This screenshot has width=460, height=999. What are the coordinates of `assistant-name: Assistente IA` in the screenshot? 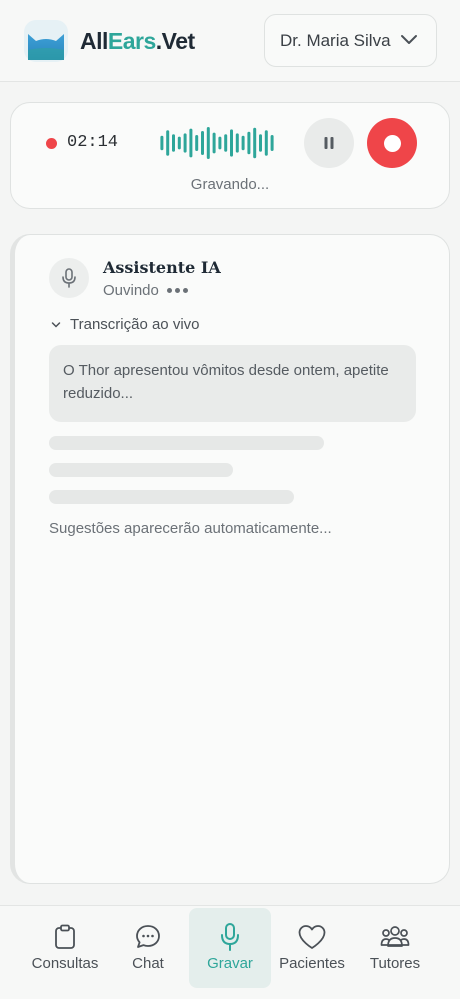 It's located at (162, 267).